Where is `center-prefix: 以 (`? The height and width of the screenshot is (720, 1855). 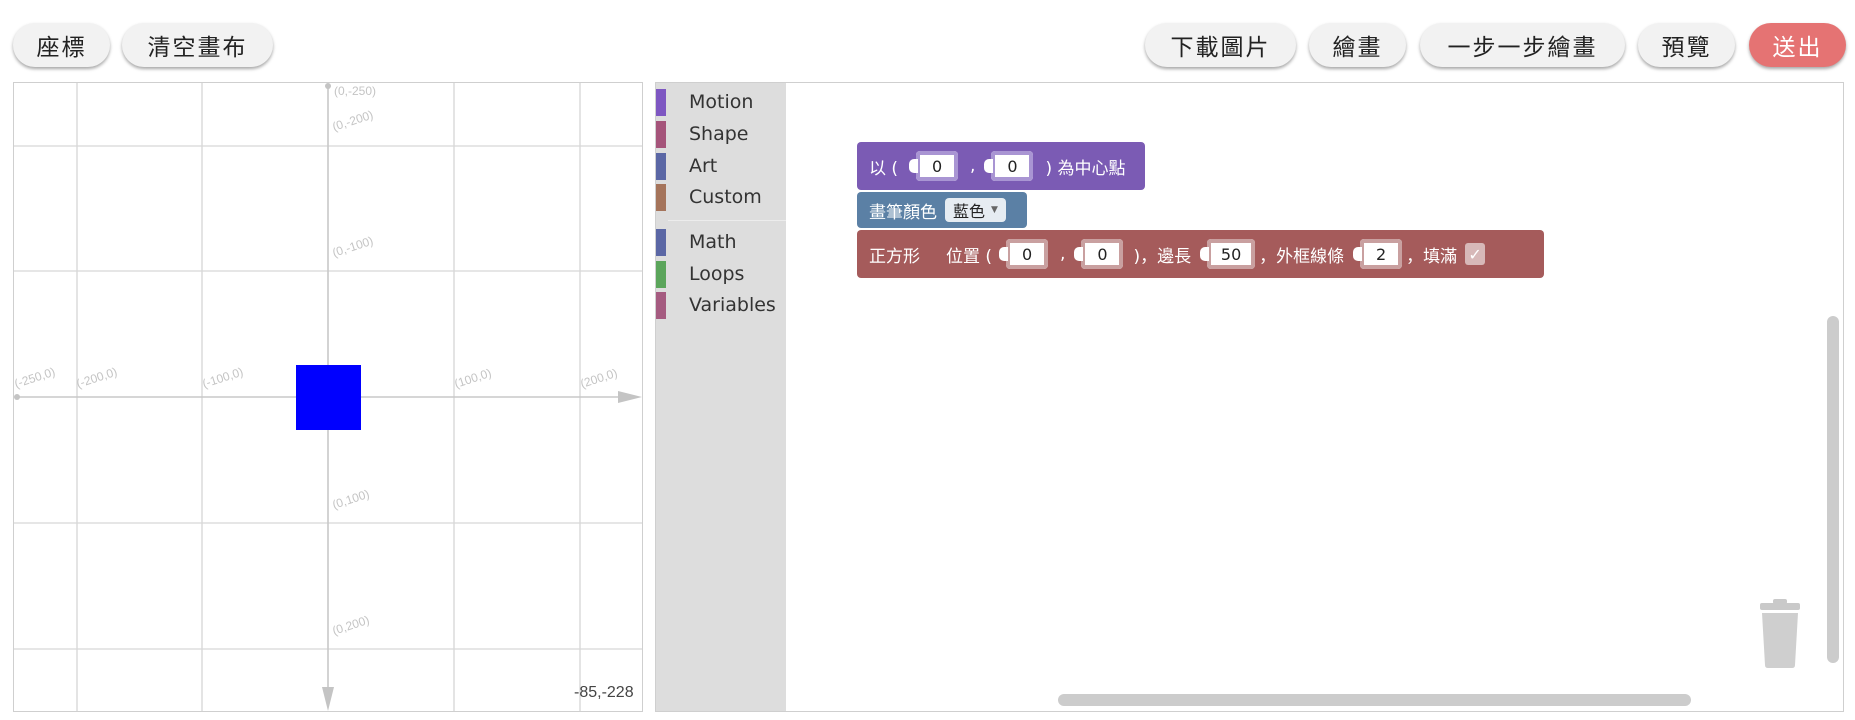
center-prefix: 以 ( is located at coordinates (884, 168).